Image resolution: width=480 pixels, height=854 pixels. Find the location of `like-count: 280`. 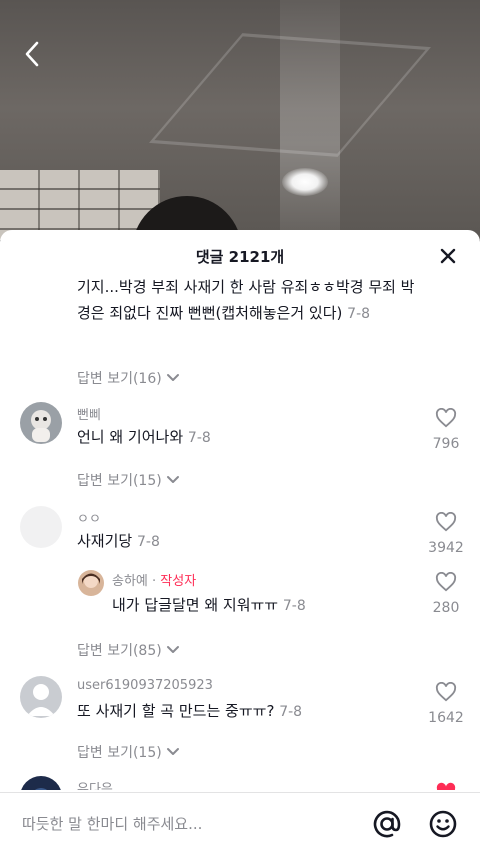

like-count: 280 is located at coordinates (446, 608).